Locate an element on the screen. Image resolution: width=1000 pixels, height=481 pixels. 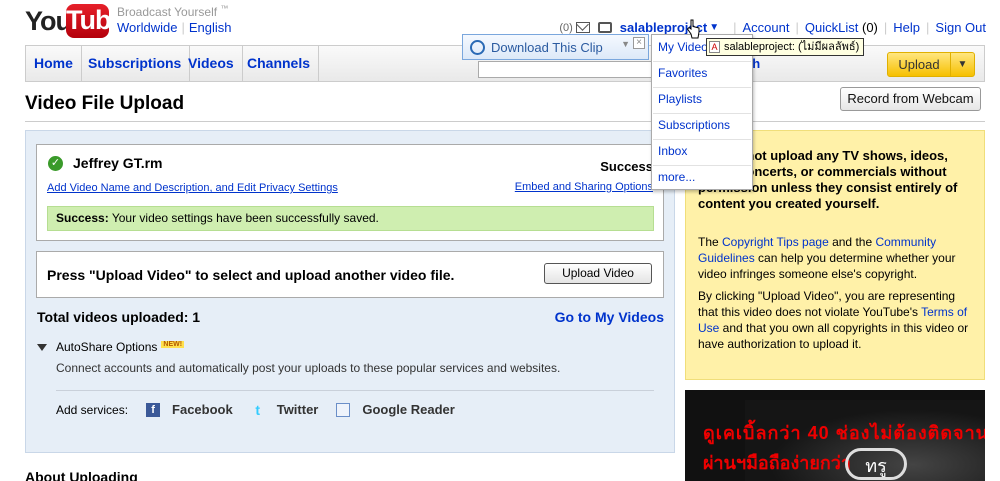
page-title: Video File Upload is located at coordinates (105, 103).